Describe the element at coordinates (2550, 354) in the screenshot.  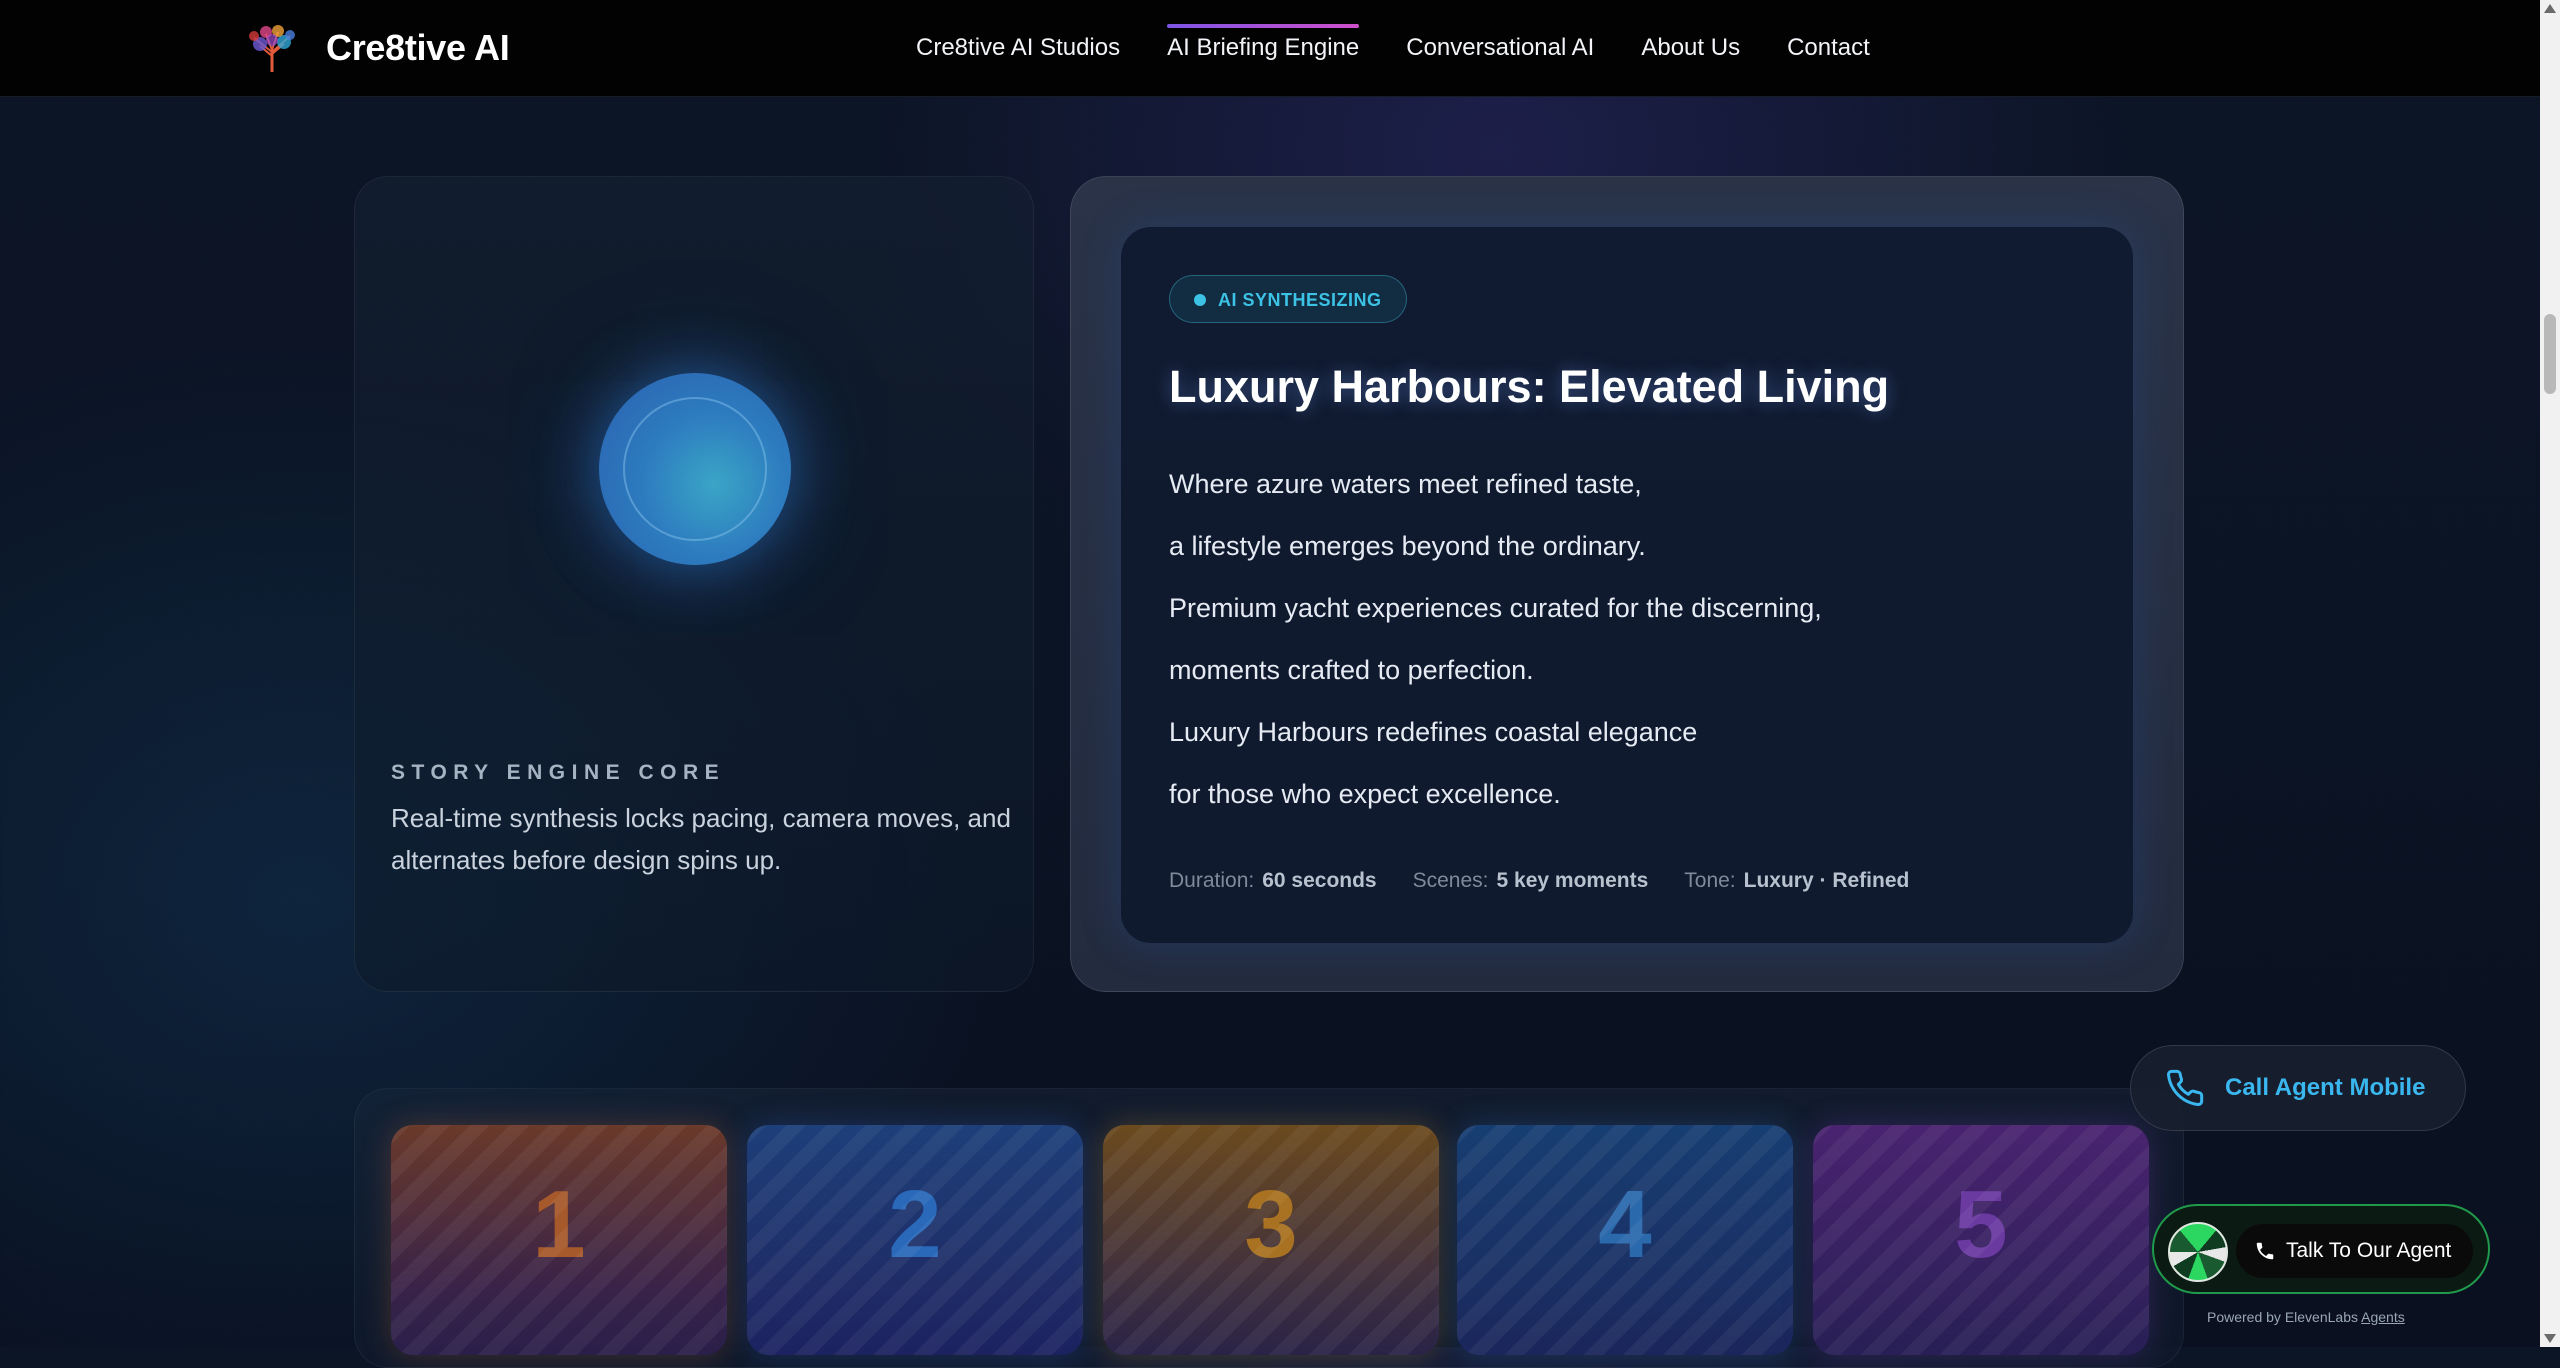
I see `scroll-thumb` at that location.